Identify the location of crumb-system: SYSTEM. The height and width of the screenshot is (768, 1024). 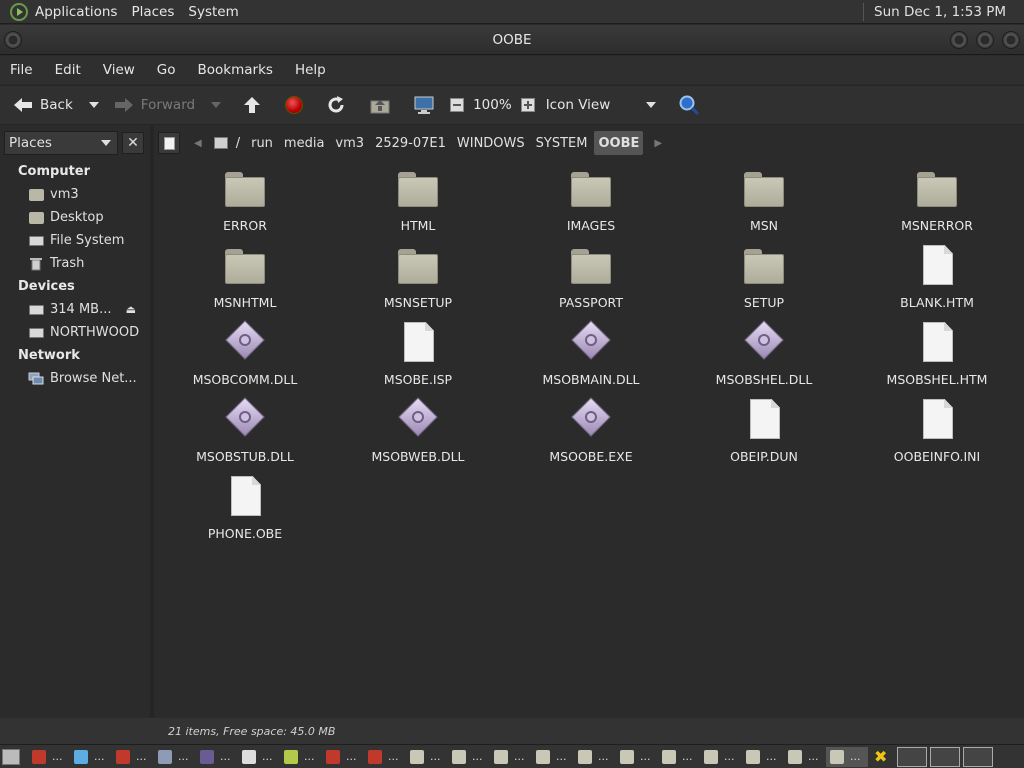
(562, 143).